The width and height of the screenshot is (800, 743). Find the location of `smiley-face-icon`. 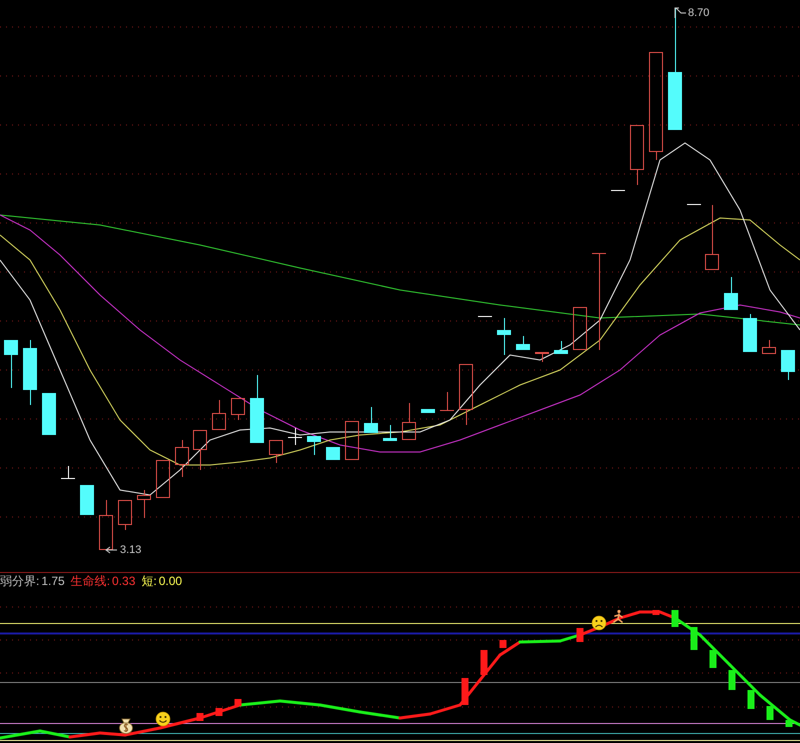

smiley-face-icon is located at coordinates (163, 719).